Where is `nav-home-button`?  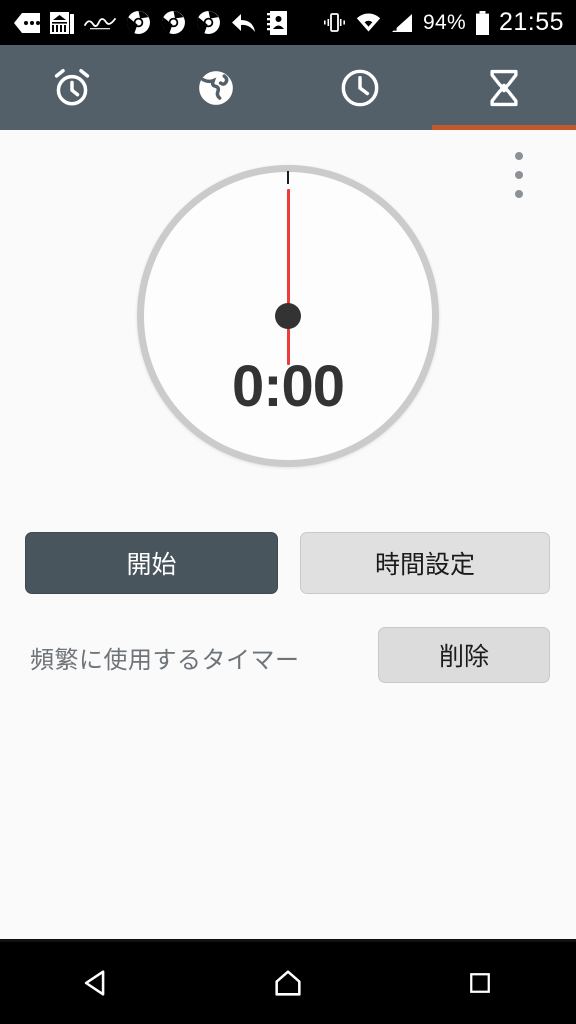
nav-home-button is located at coordinates (288, 983).